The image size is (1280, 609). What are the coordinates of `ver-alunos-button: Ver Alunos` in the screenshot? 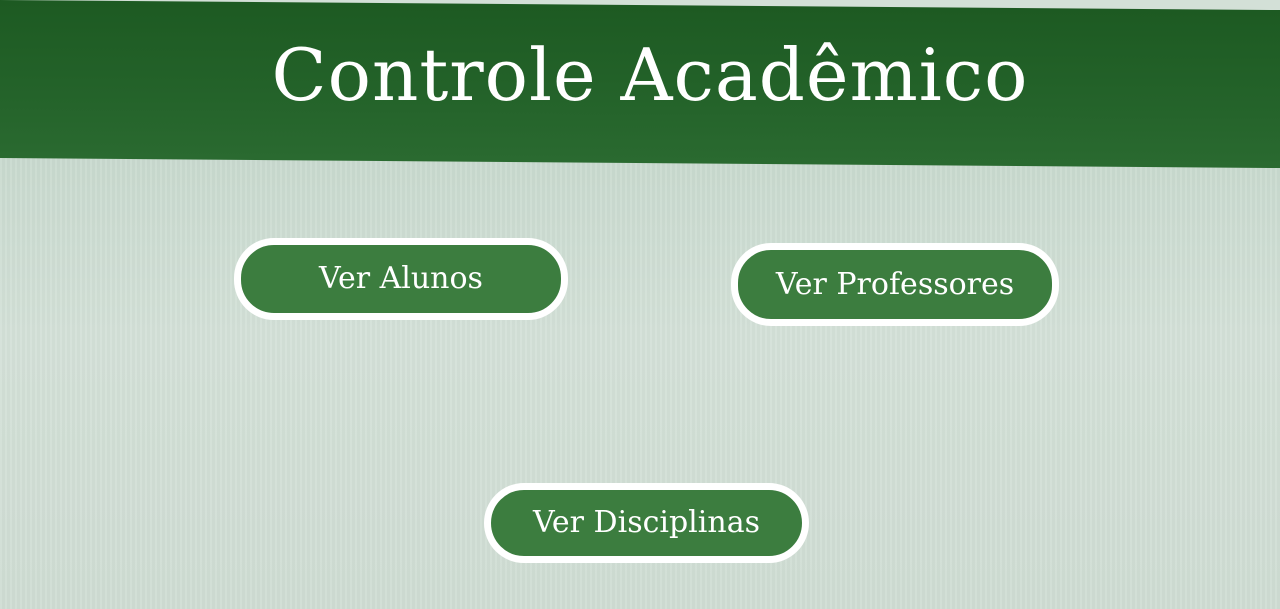 It's located at (401, 279).